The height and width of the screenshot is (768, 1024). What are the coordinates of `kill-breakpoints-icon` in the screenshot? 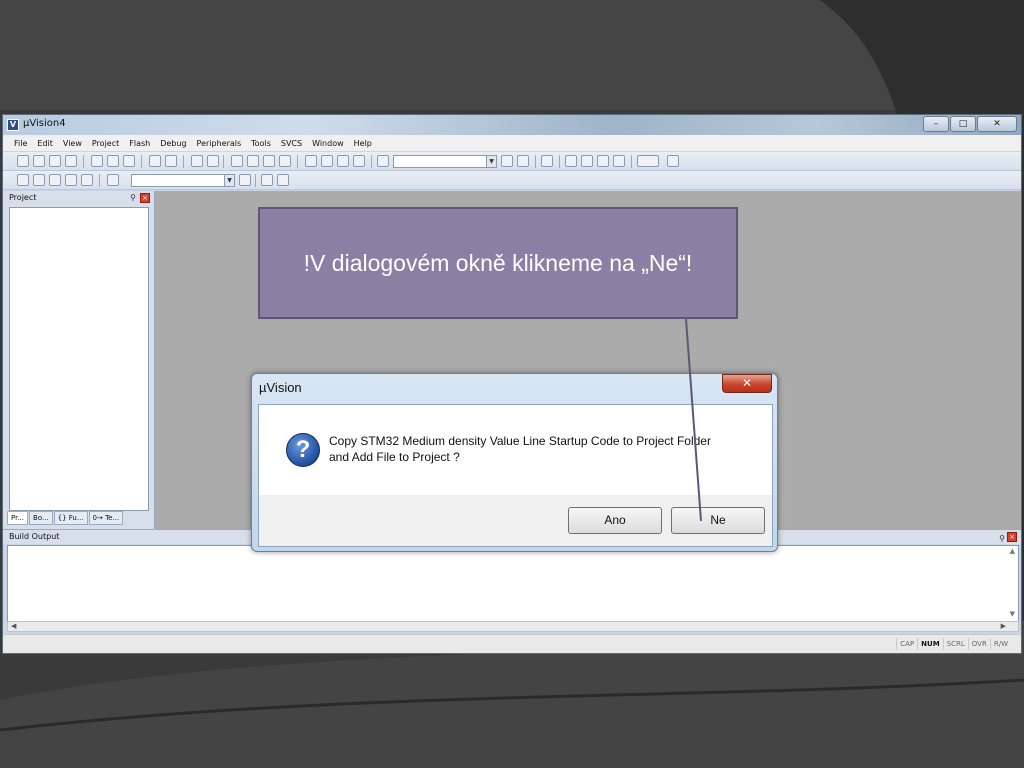 It's located at (619, 161).